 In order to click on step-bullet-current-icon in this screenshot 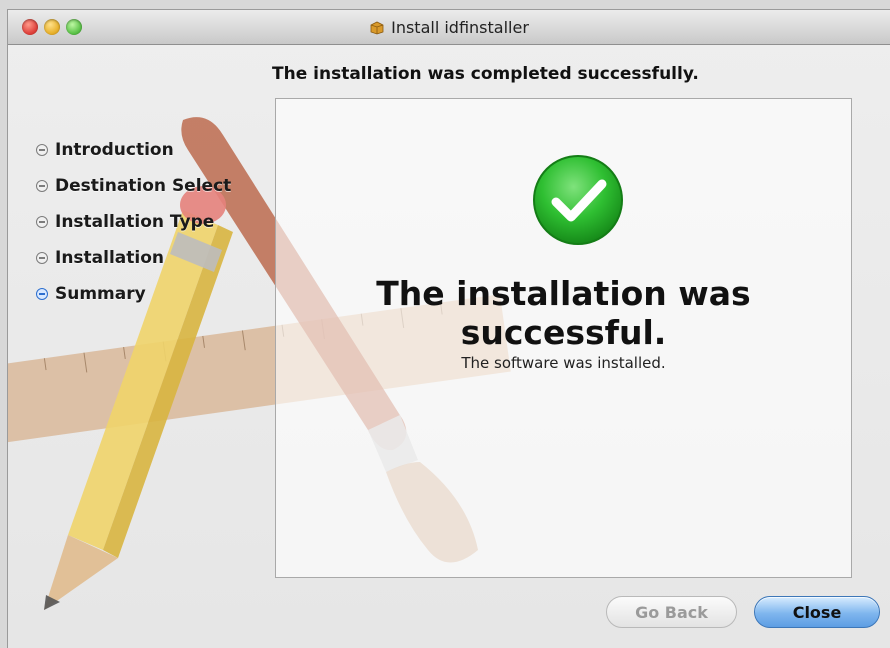, I will do `click(42, 294)`.